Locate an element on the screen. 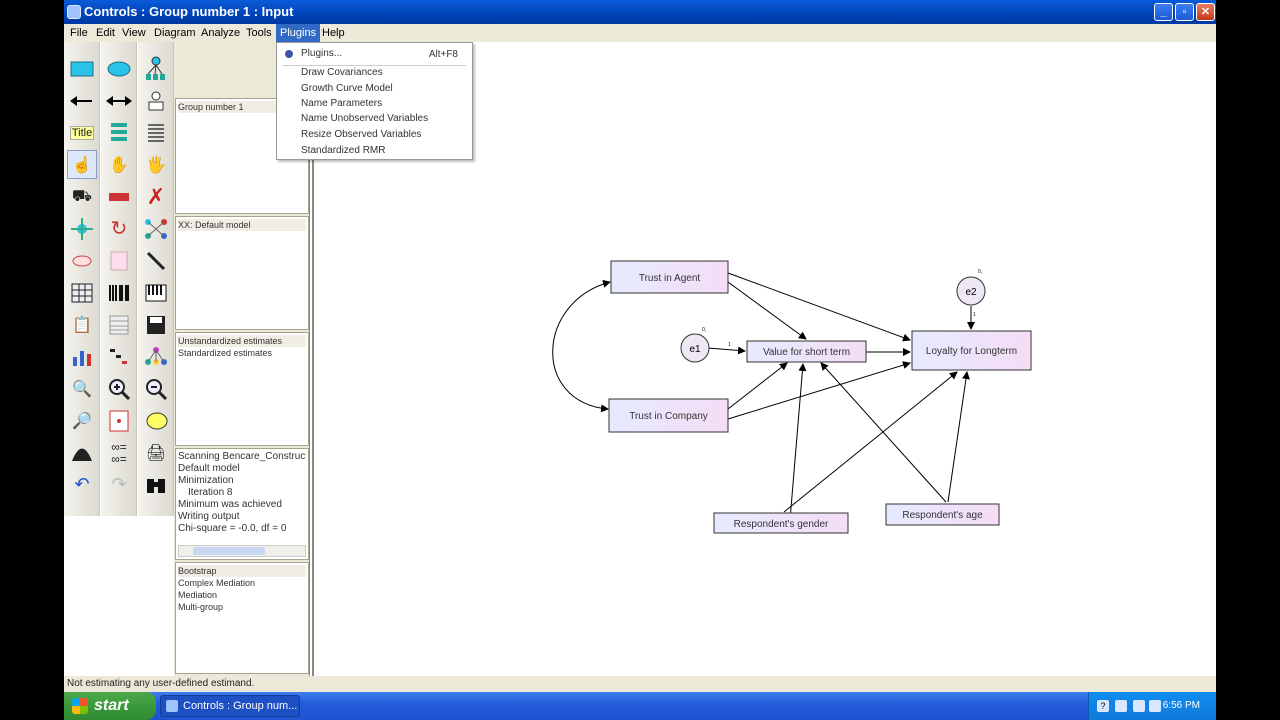 The width and height of the screenshot is (1280, 720). volume-icon is located at coordinates (1139, 706).